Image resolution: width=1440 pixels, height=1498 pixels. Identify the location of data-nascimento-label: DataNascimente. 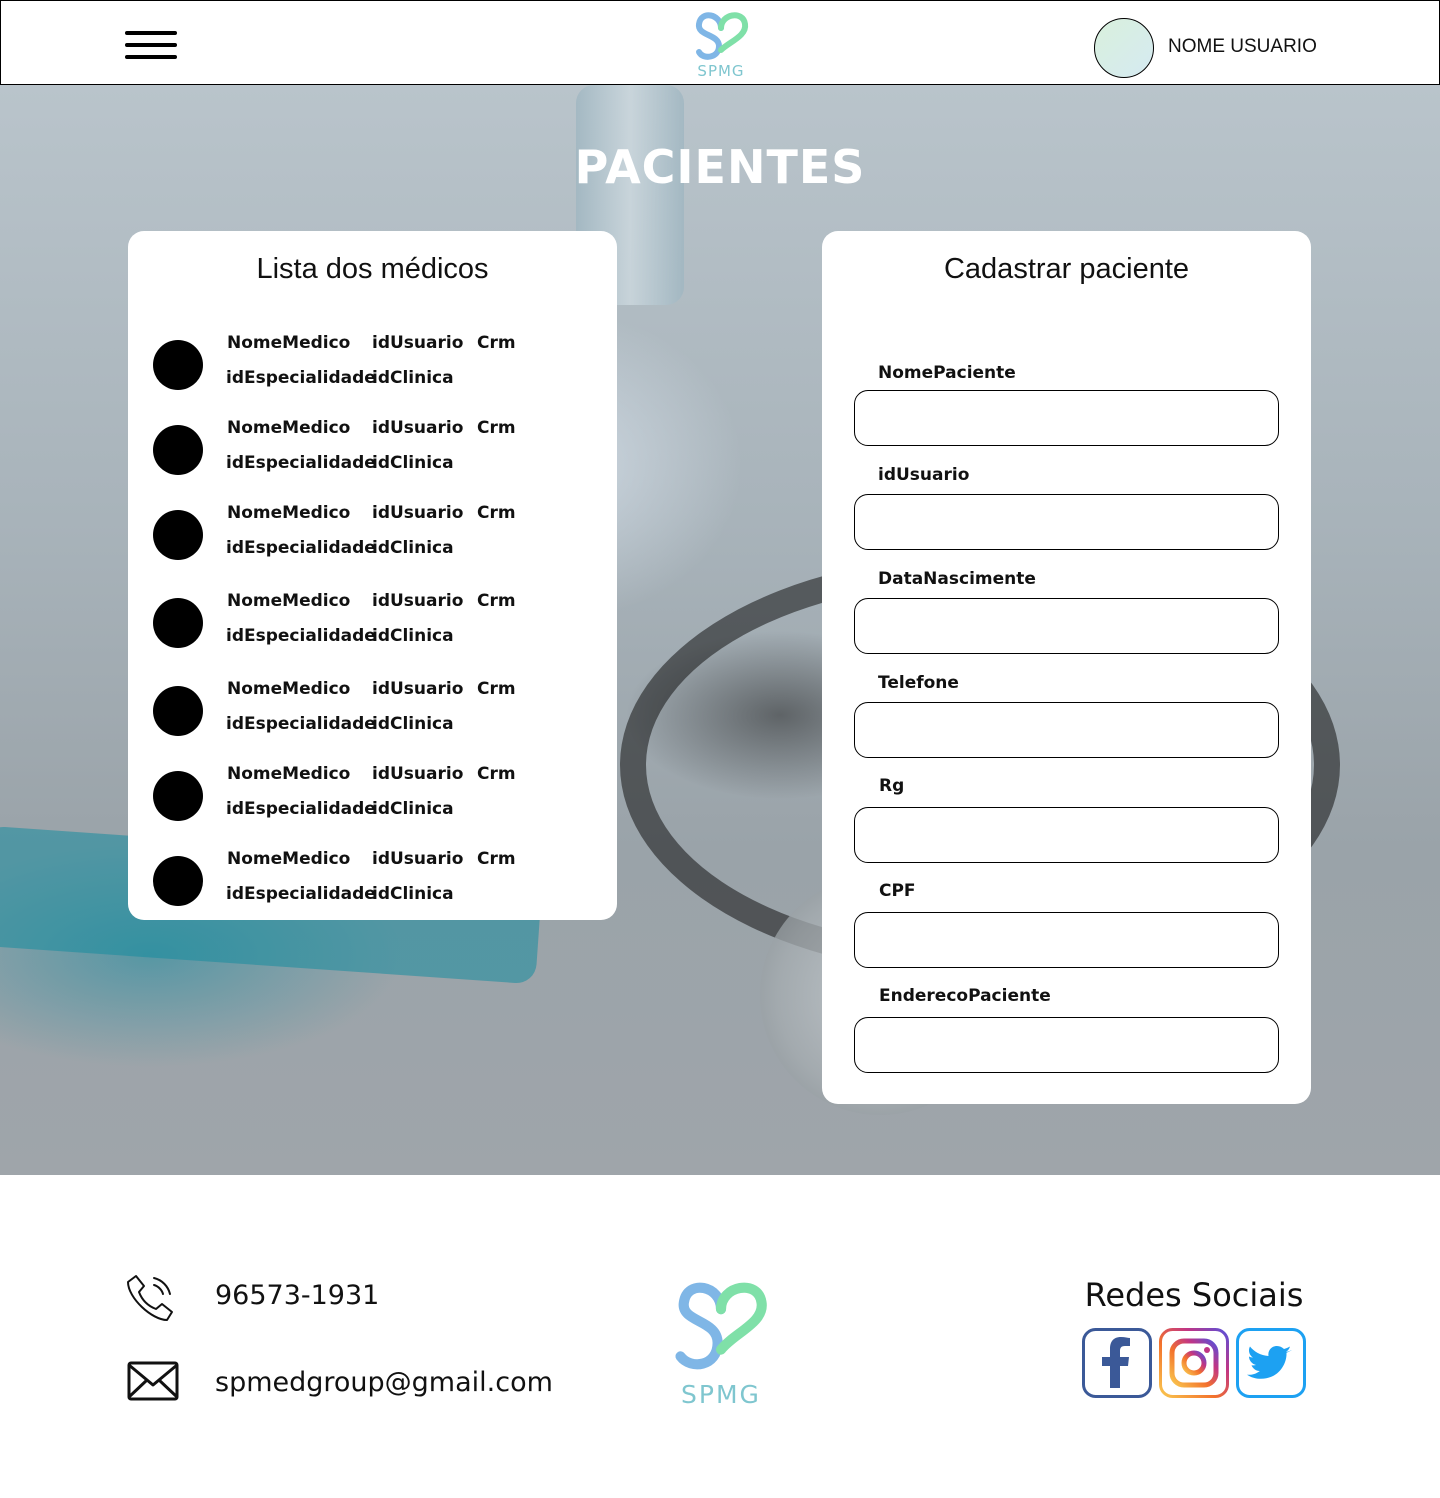
(957, 579).